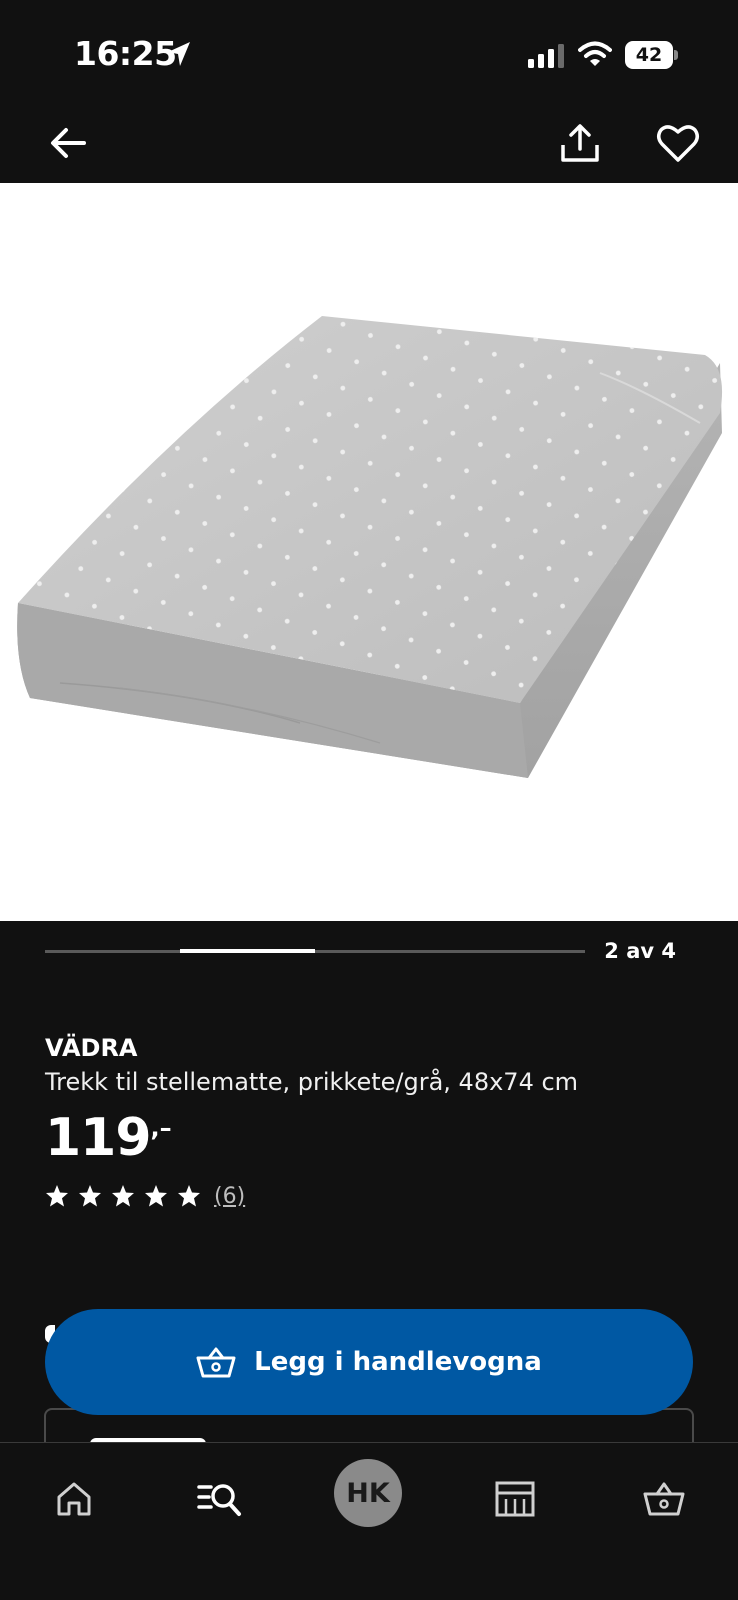 The width and height of the screenshot is (738, 1600). I want to click on nav-home, so click(74, 1499).